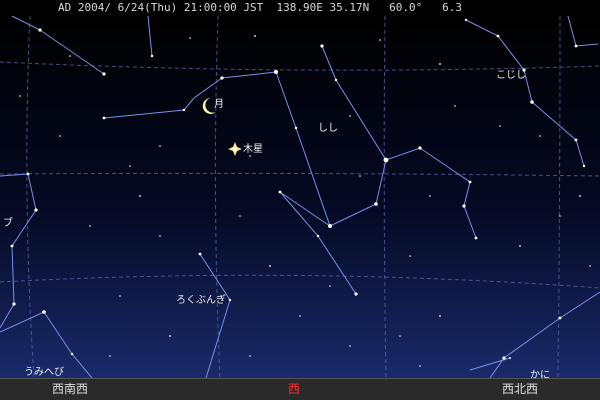  I want to click on jupiter-label: 木星, so click(253, 149).